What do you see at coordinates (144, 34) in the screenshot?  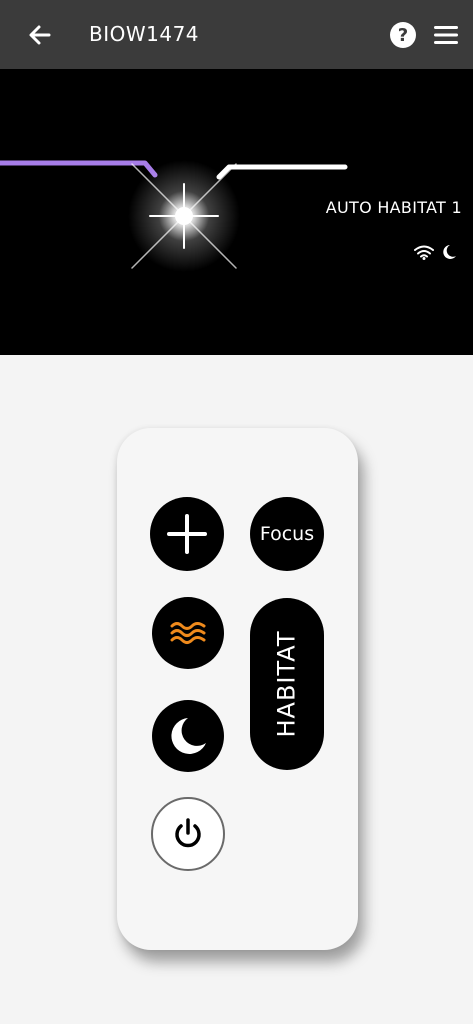 I see `device-title: BIOW1474` at bounding box center [144, 34].